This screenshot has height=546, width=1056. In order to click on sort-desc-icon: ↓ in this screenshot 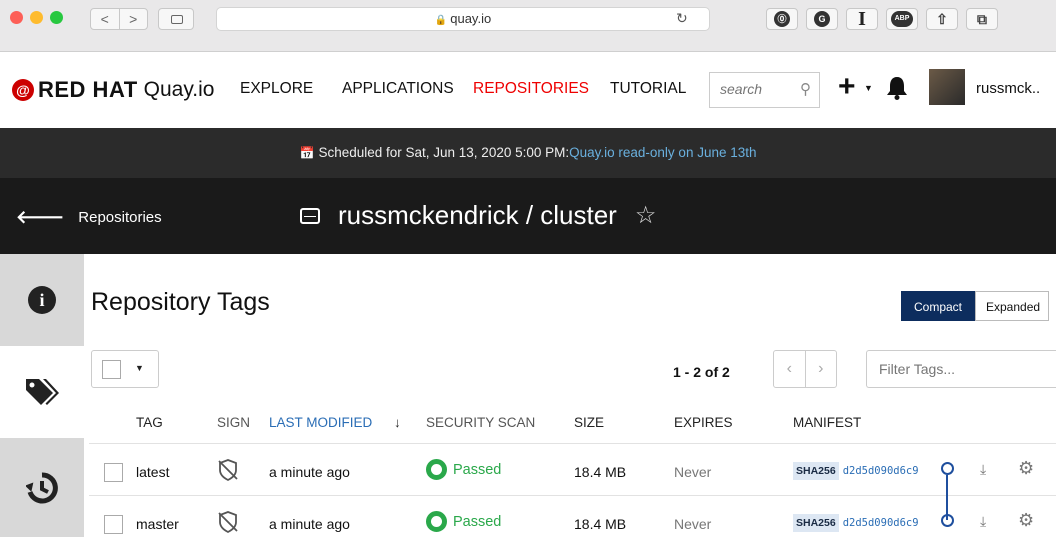, I will do `click(397, 422)`.